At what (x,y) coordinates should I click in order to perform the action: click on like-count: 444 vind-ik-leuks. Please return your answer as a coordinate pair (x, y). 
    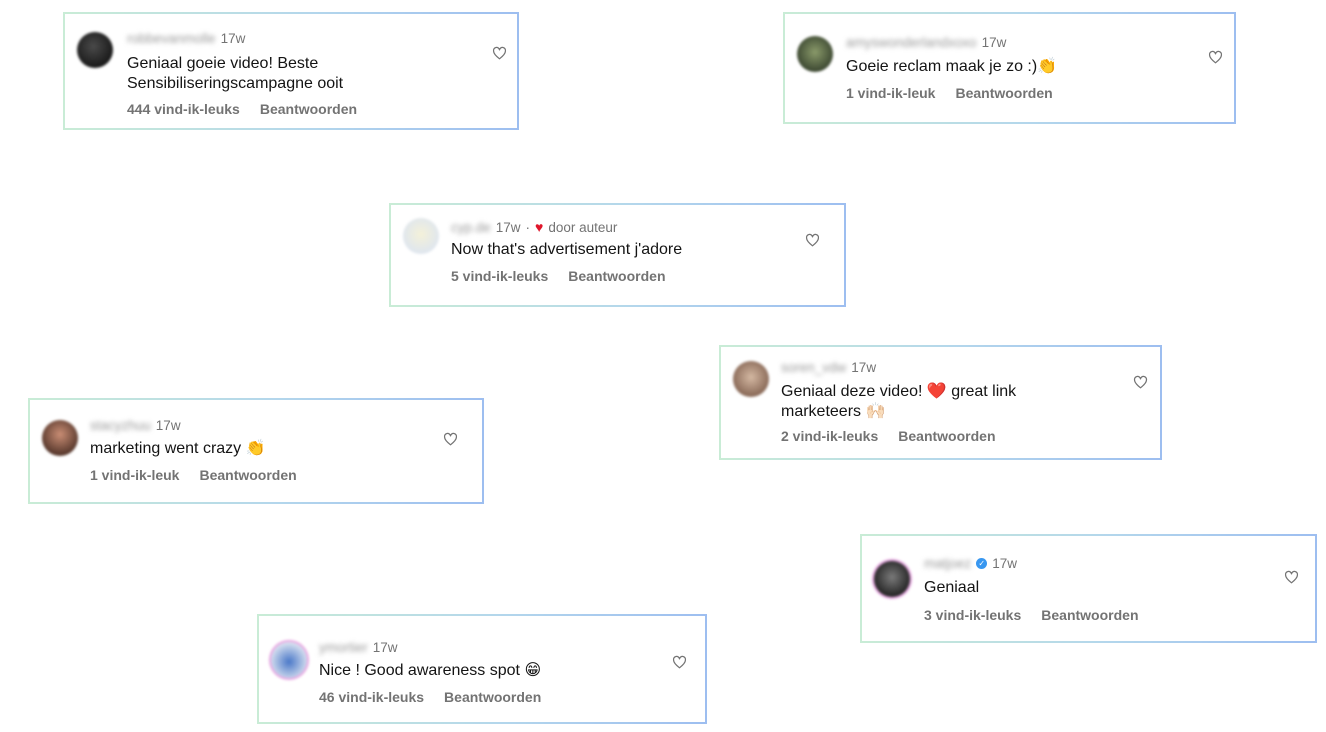
    Looking at the image, I should click on (183, 109).